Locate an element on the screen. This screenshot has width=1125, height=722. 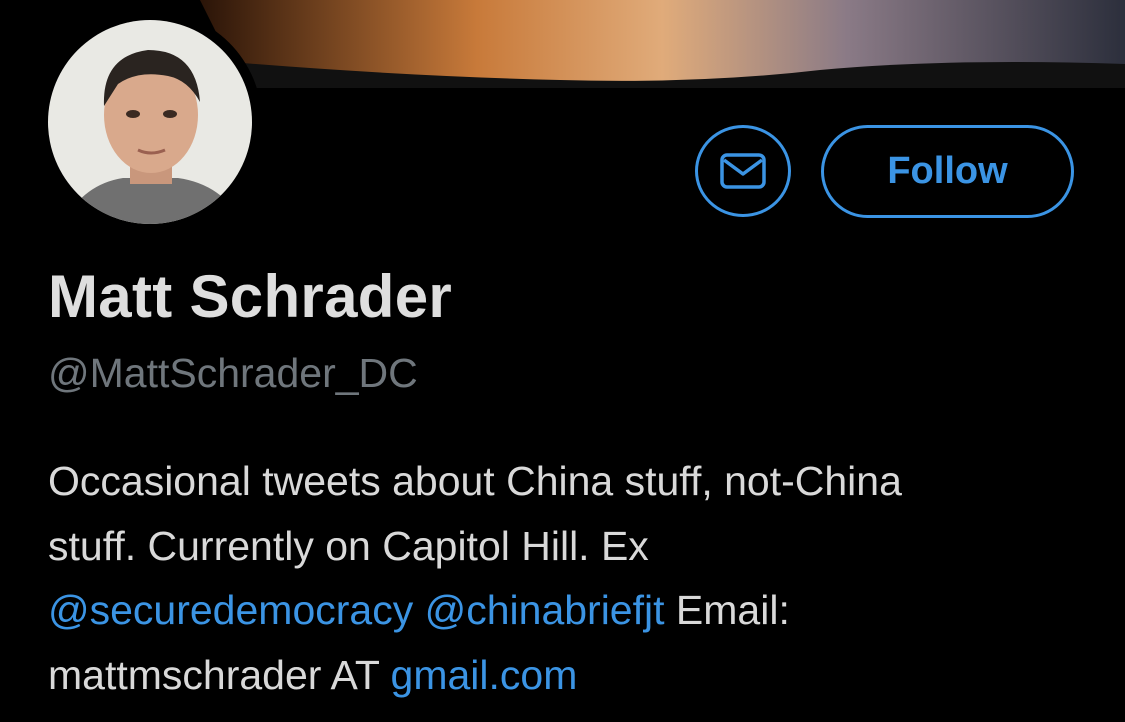
mention-link-chinabriefjt: @chinabriefjt is located at coordinates (545, 610).